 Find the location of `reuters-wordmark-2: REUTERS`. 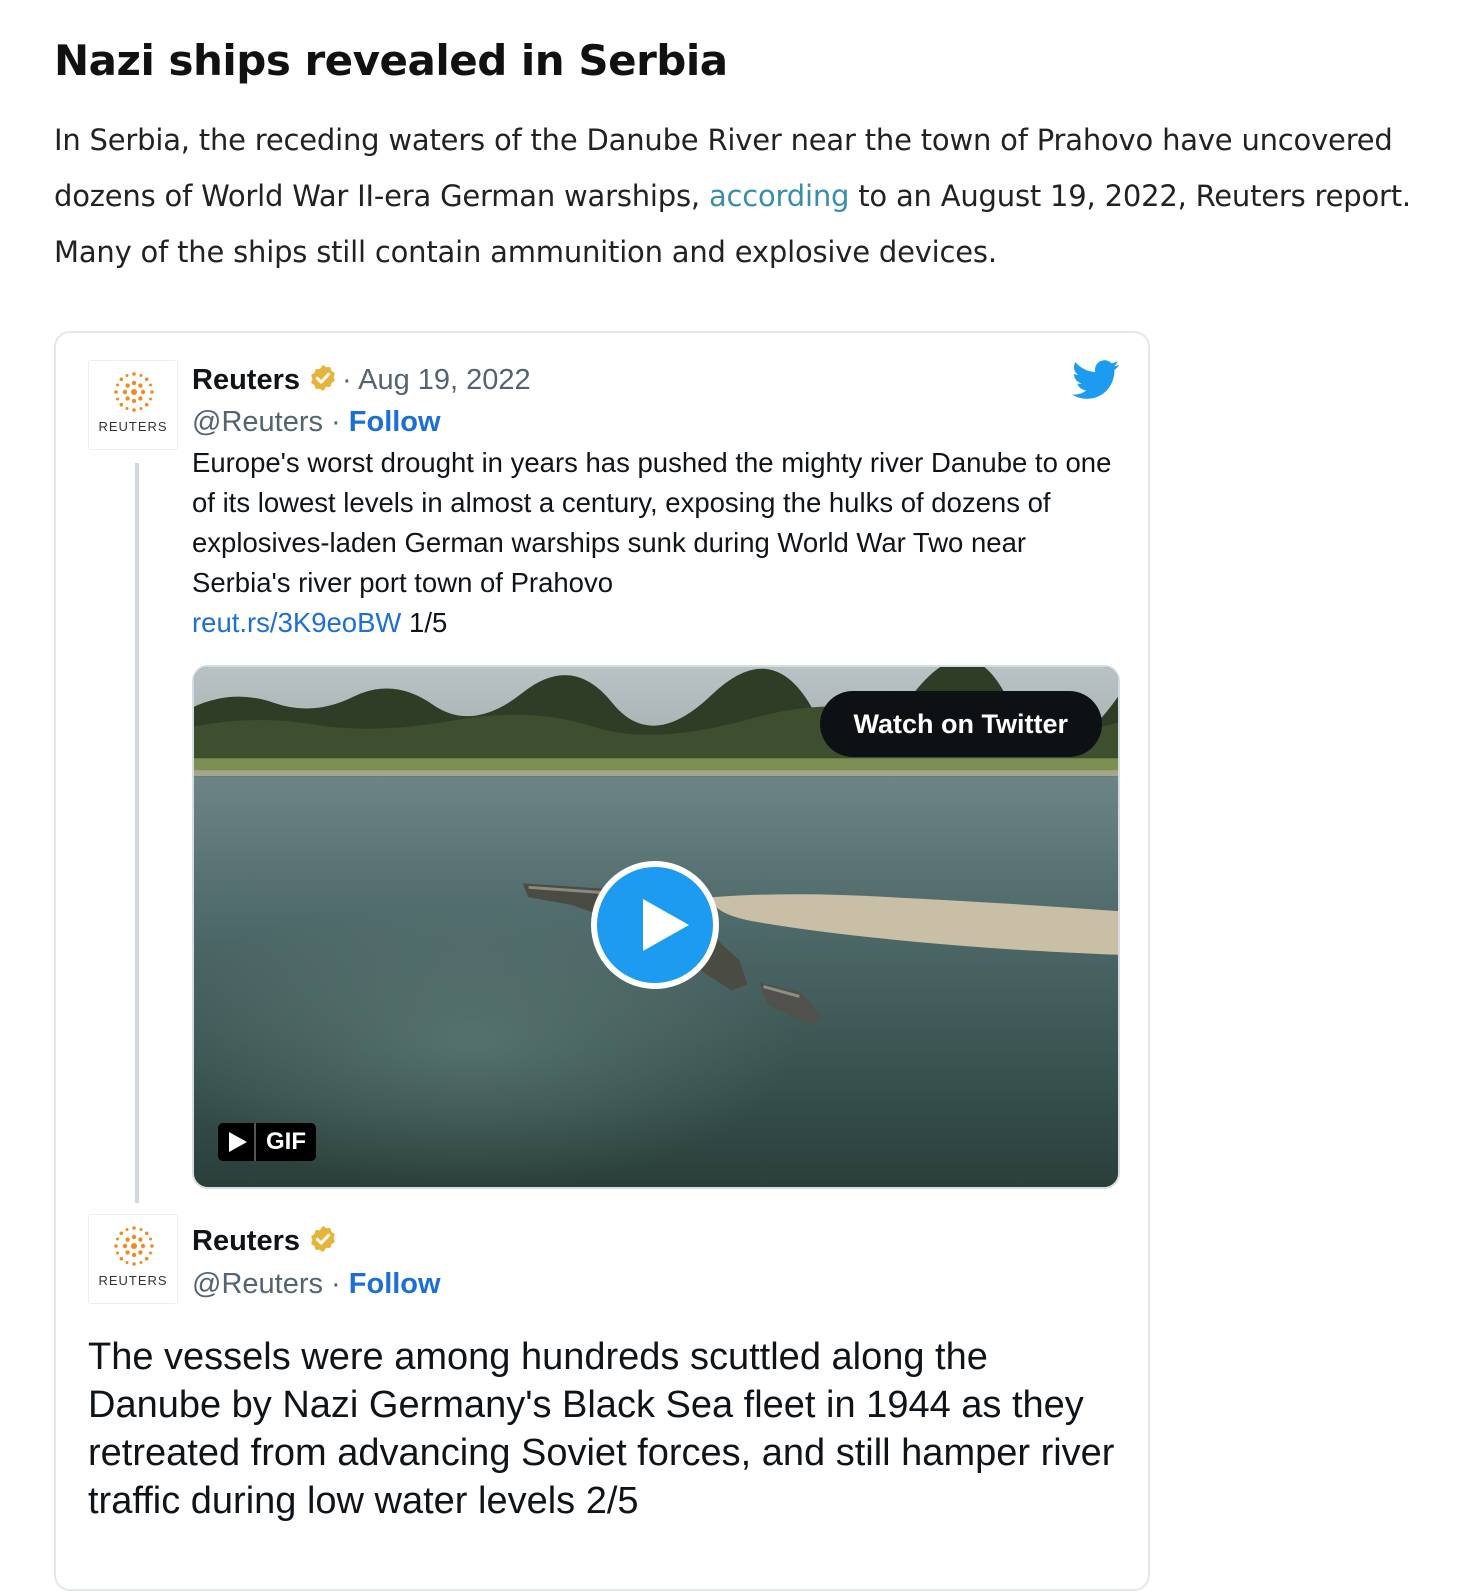

reuters-wordmark-2: REUTERS is located at coordinates (133, 1280).